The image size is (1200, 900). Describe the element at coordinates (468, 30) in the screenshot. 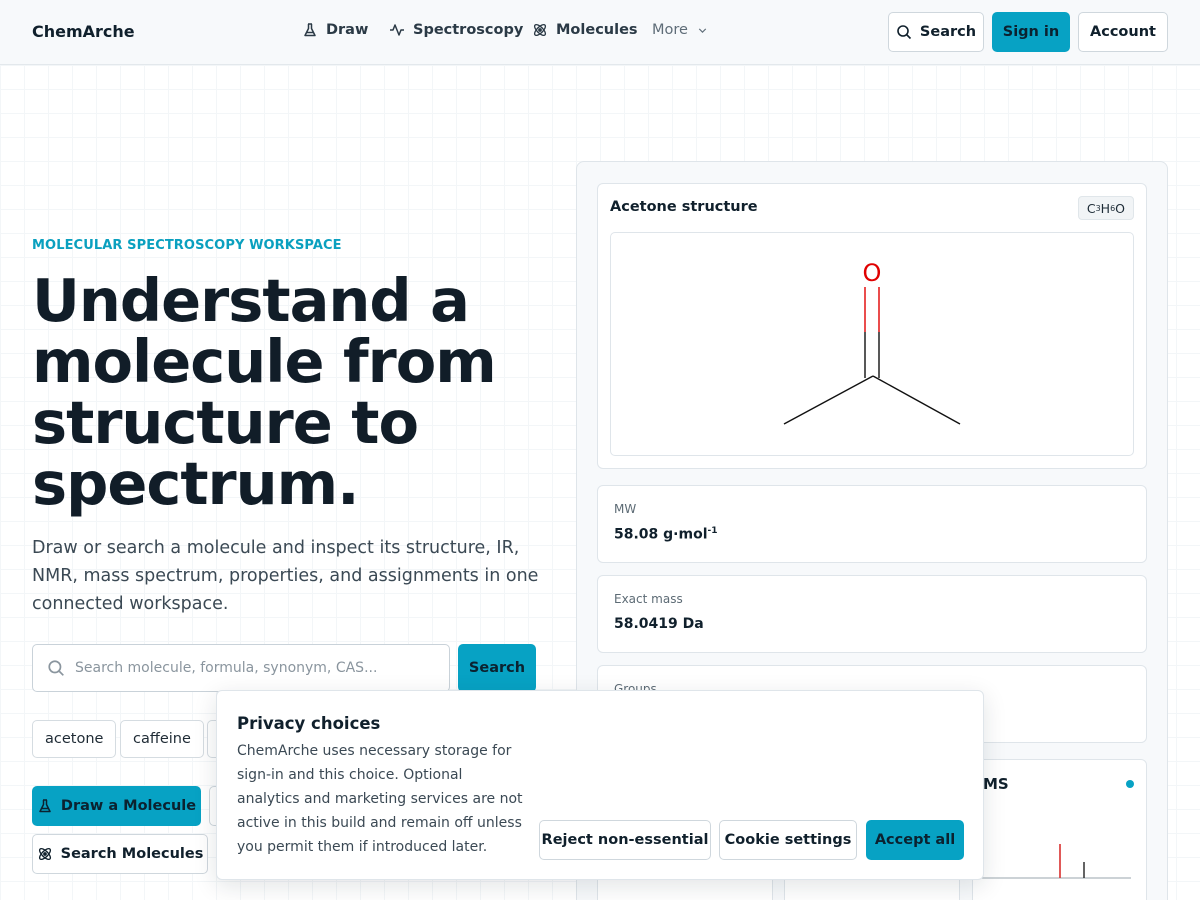

I see `nav-spectroscopy-label: Spectroscopy` at that location.